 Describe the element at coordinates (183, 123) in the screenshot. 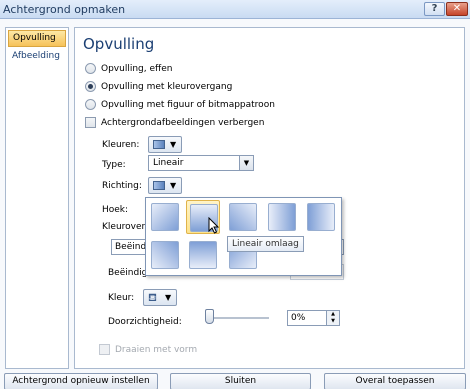

I see `label-hide-background: Achtergrondafbeeldingen verbergen` at that location.